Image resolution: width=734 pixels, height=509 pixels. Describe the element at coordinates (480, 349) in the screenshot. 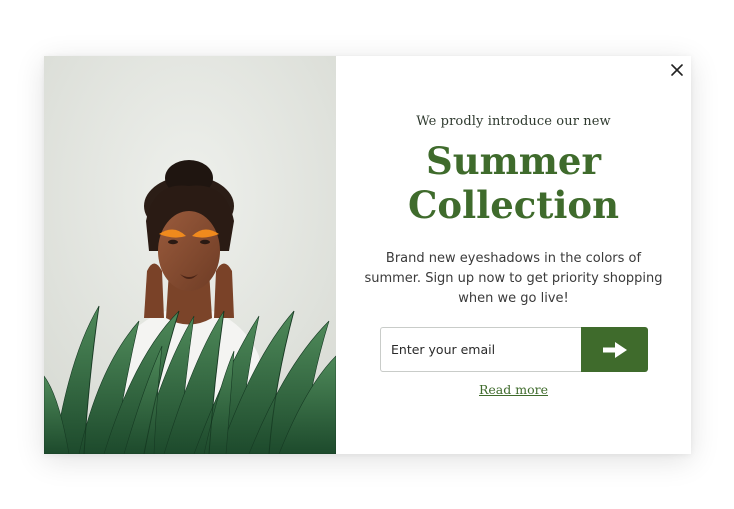

I see `email-input` at that location.